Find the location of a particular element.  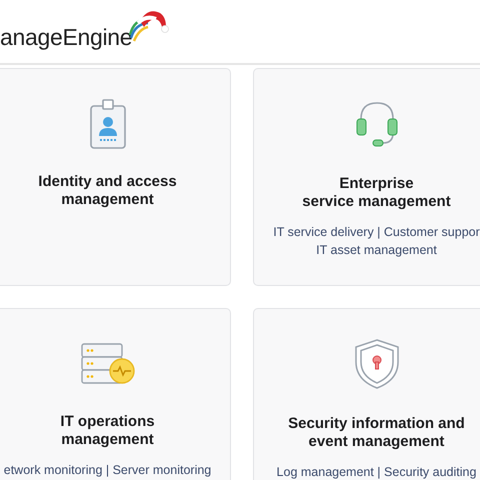

card-title: Identity and access is located at coordinates (107, 182).